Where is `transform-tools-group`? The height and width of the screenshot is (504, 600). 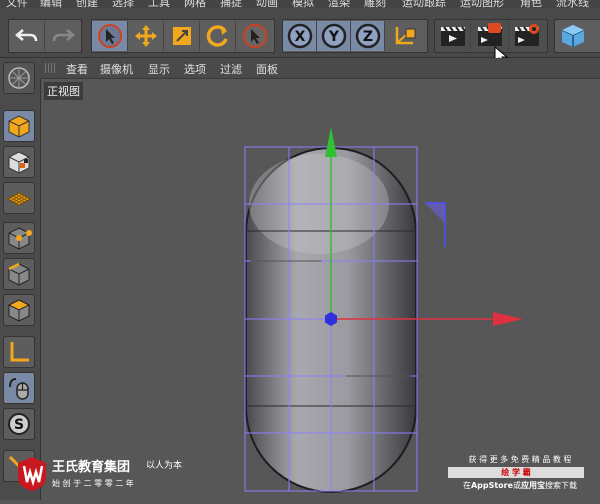
transform-tools-group is located at coordinates (183, 36).